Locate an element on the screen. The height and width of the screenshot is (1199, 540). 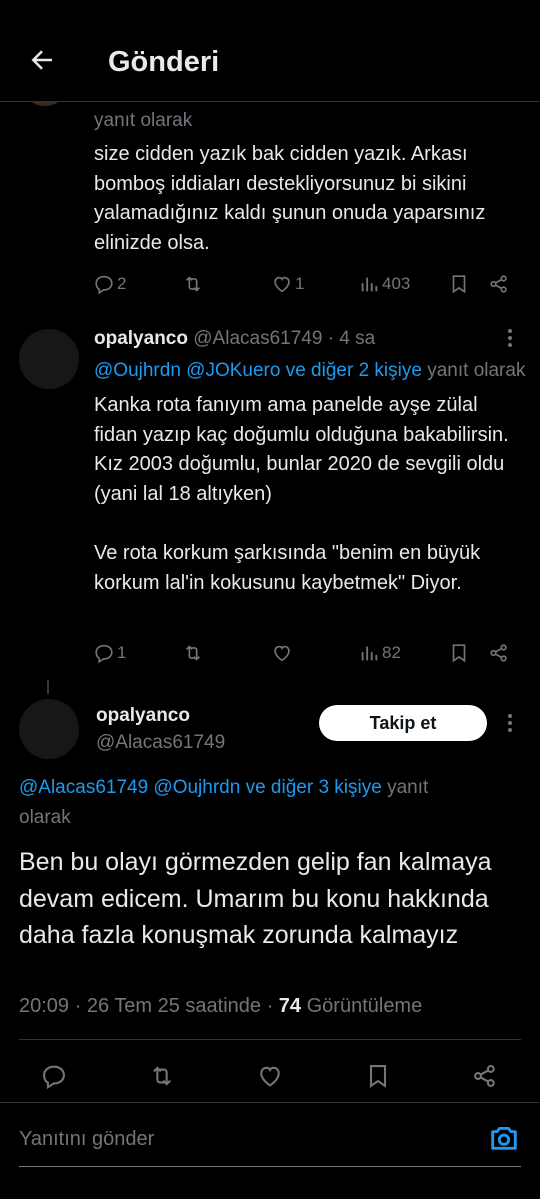
views-button: 403 is located at coordinates (384, 284).